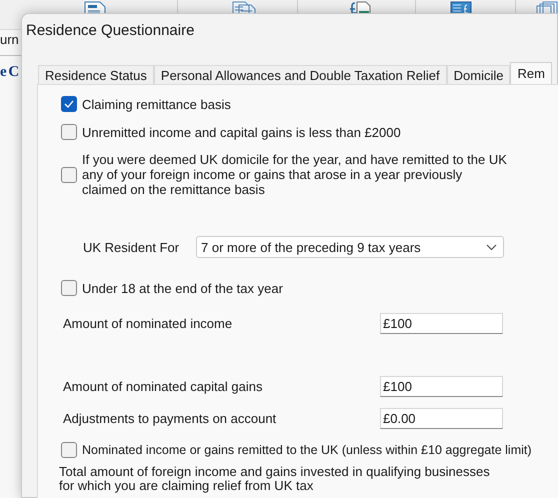 Image resolution: width=558 pixels, height=498 pixels. I want to click on input-field: £0.00, so click(441, 418).